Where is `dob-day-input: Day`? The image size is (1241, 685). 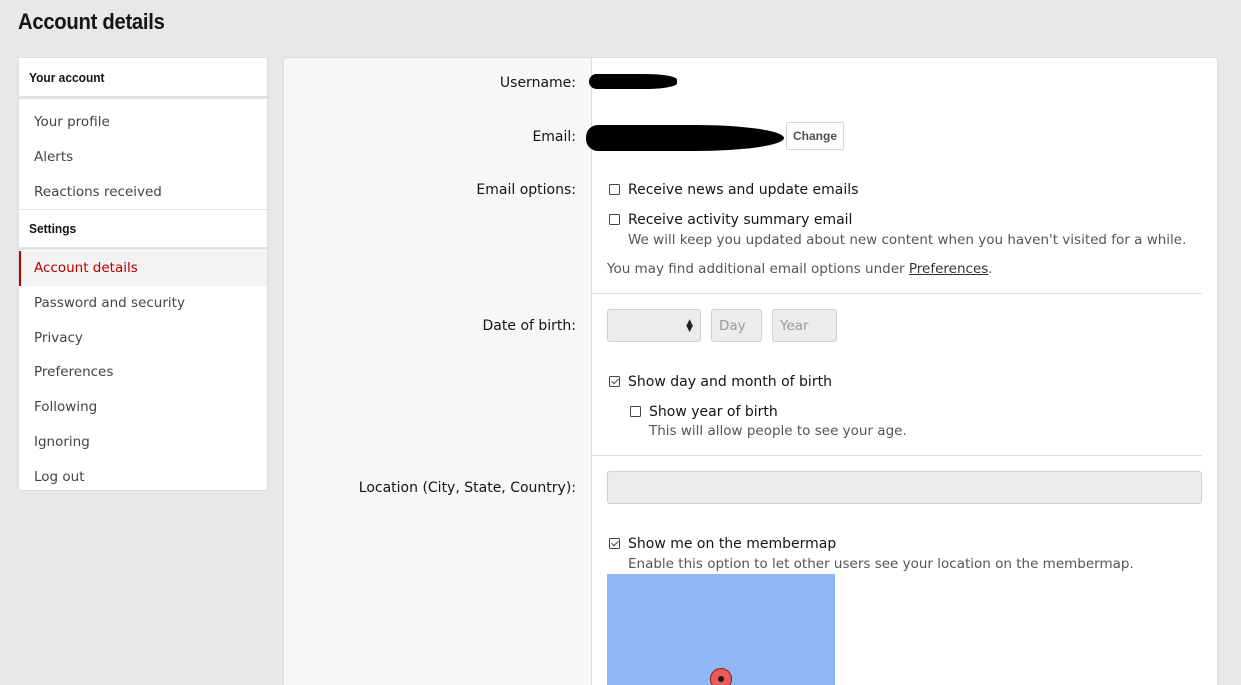
dob-day-input: Day is located at coordinates (736, 325).